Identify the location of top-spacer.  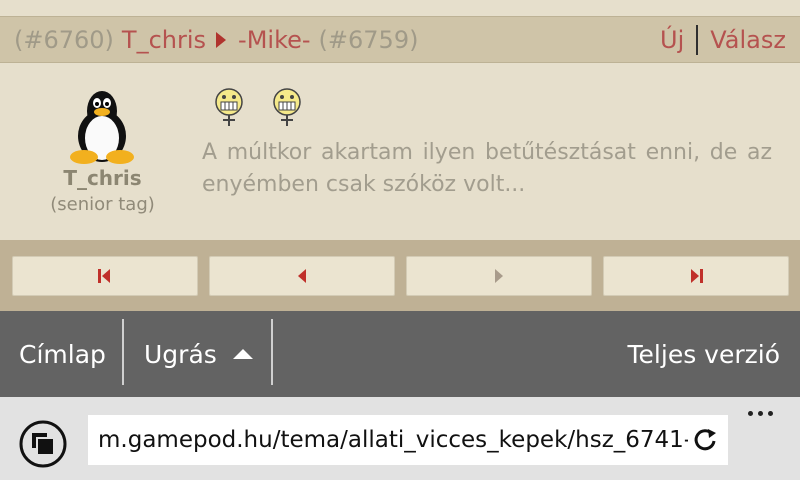
(400, 8).